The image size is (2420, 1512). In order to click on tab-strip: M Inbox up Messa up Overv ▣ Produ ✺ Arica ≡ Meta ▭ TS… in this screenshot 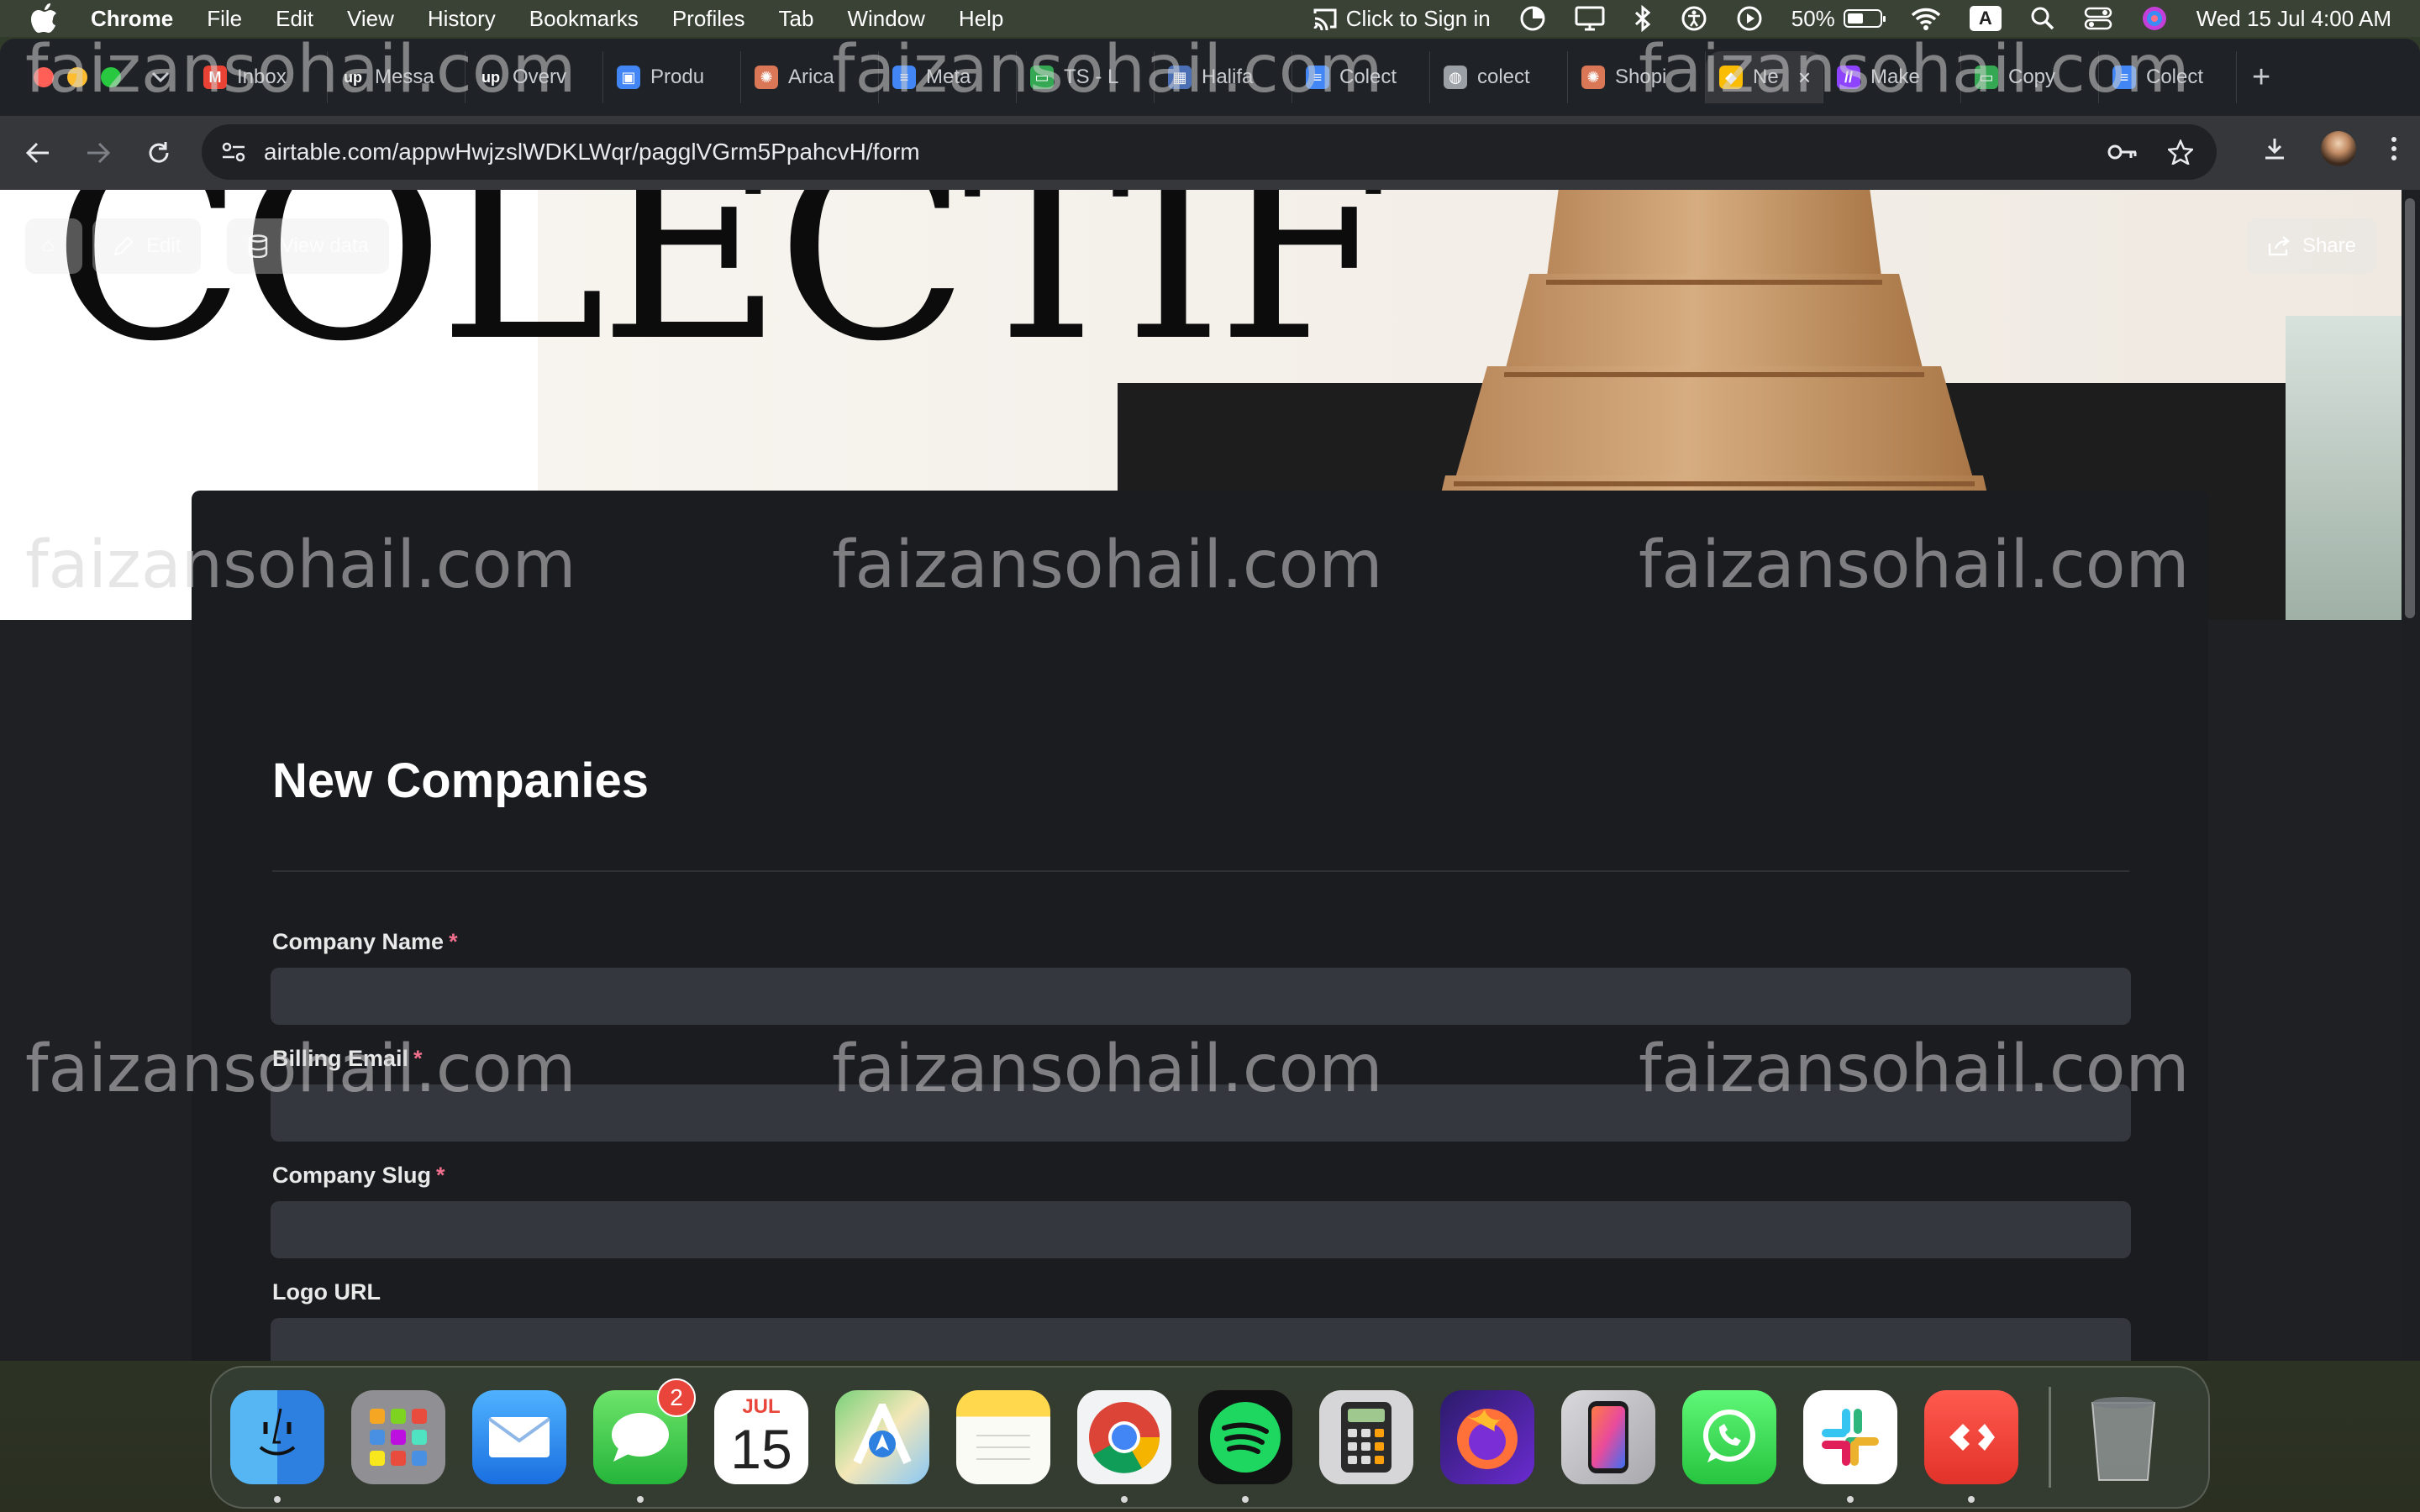, I will do `click(1210, 77)`.